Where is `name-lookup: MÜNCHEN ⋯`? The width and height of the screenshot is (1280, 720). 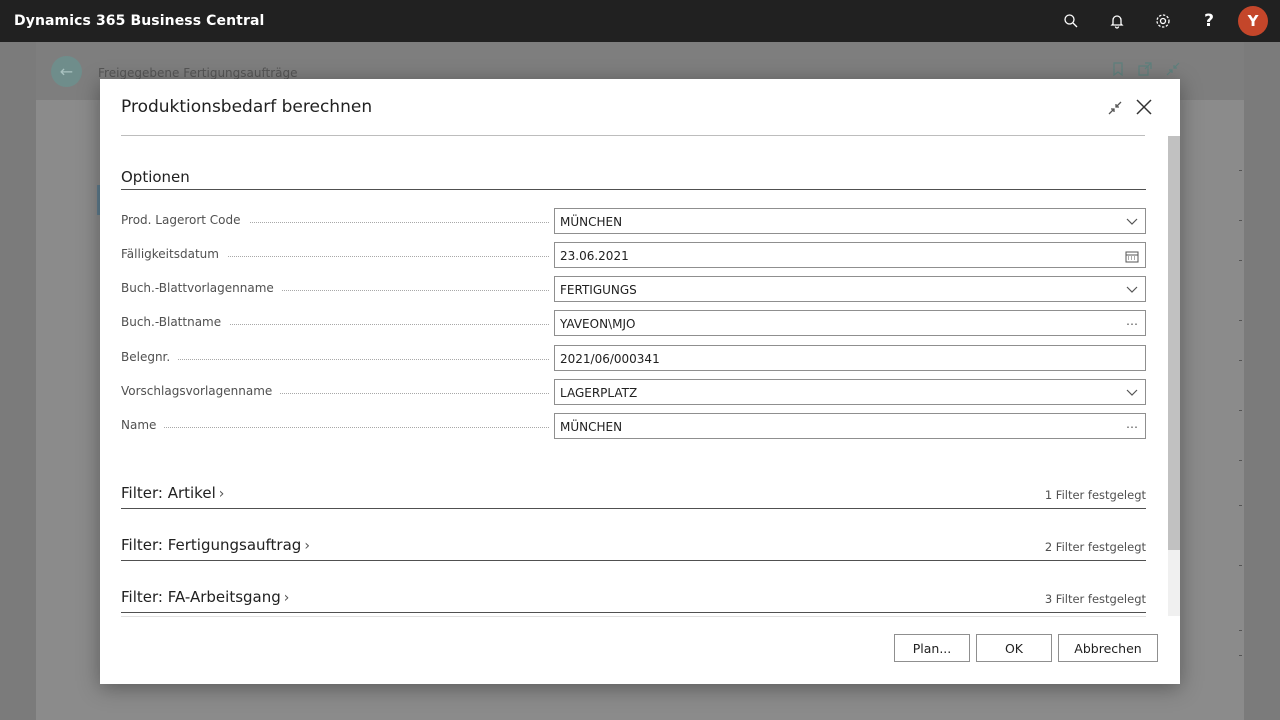
name-lookup: MÜNCHEN ⋯ is located at coordinates (850, 426).